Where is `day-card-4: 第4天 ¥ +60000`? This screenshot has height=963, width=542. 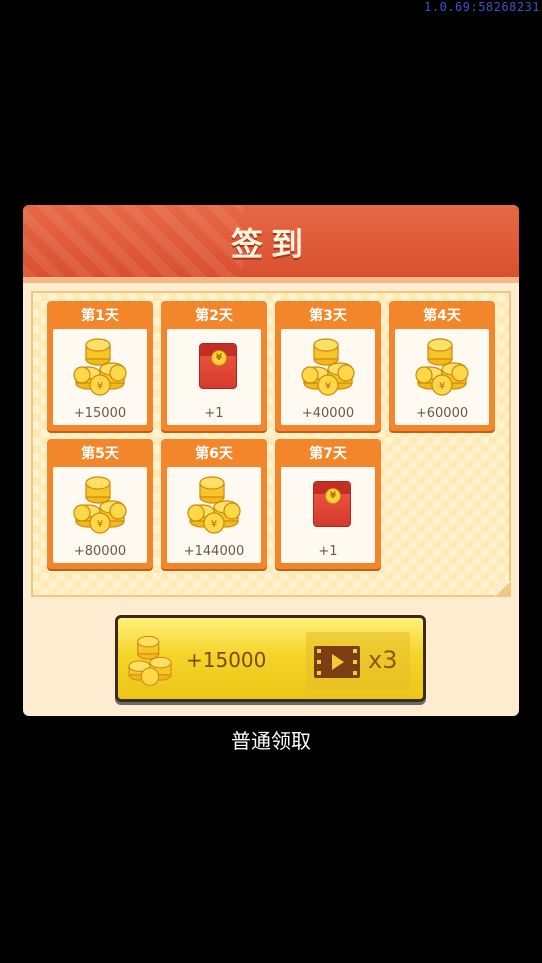
day-card-4: 第4天 ¥ +60000 is located at coordinates (442, 366).